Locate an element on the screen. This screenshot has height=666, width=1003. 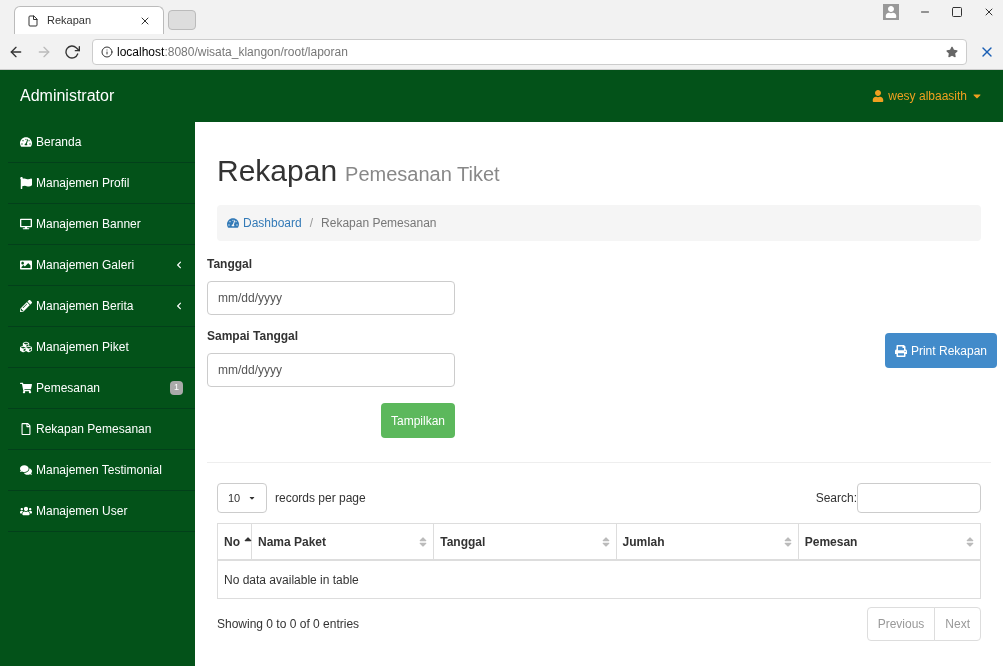
empty-message: No data available in table is located at coordinates (291, 580).